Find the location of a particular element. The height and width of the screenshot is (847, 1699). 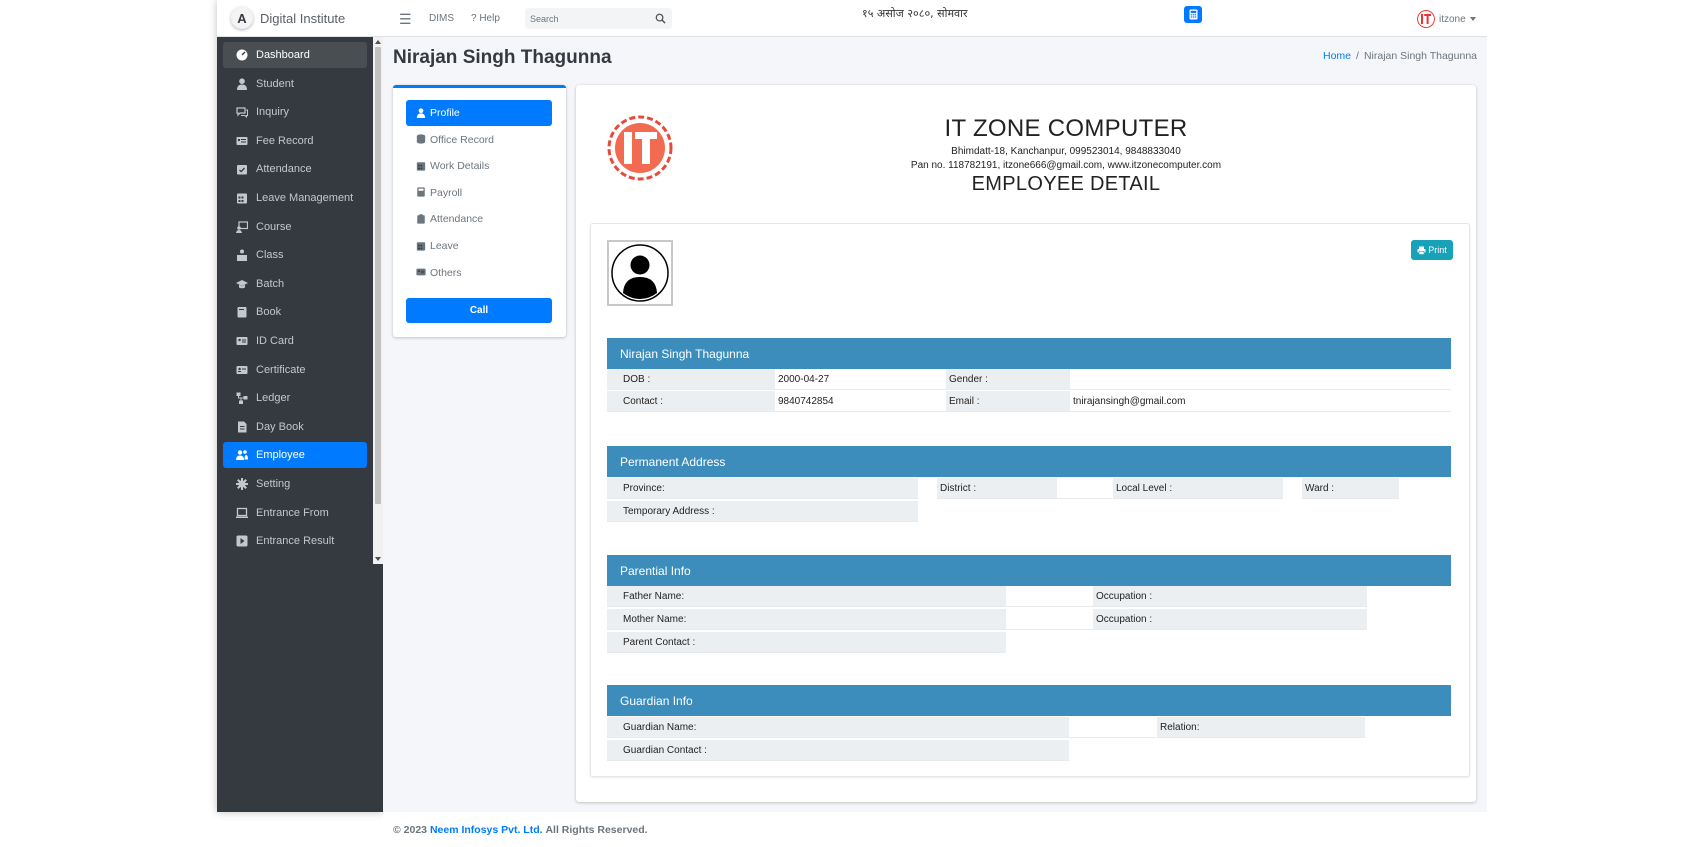

sidebar-item-label: Certificate is located at coordinates (281, 369).